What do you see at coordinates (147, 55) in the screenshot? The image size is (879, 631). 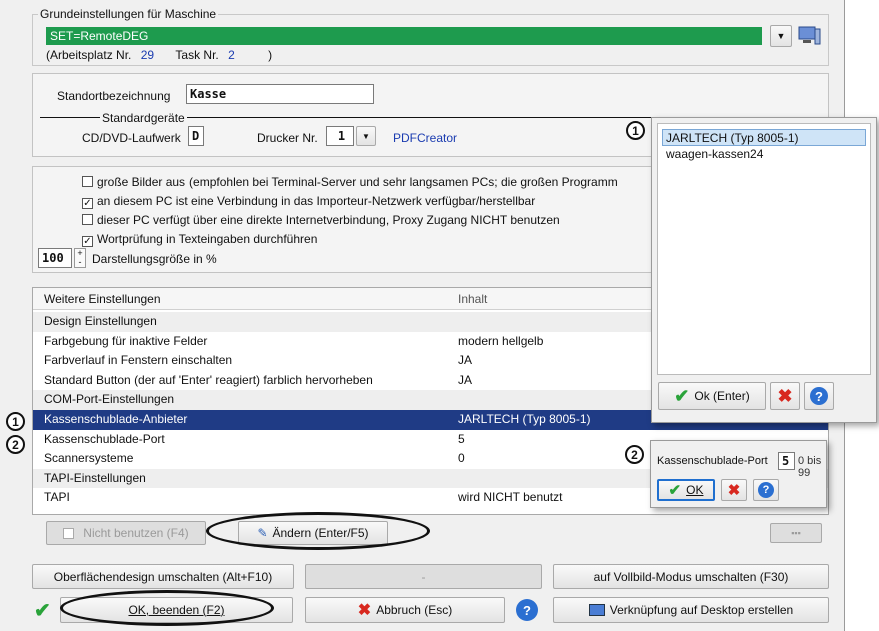 I see `workplace-nr: 29` at bounding box center [147, 55].